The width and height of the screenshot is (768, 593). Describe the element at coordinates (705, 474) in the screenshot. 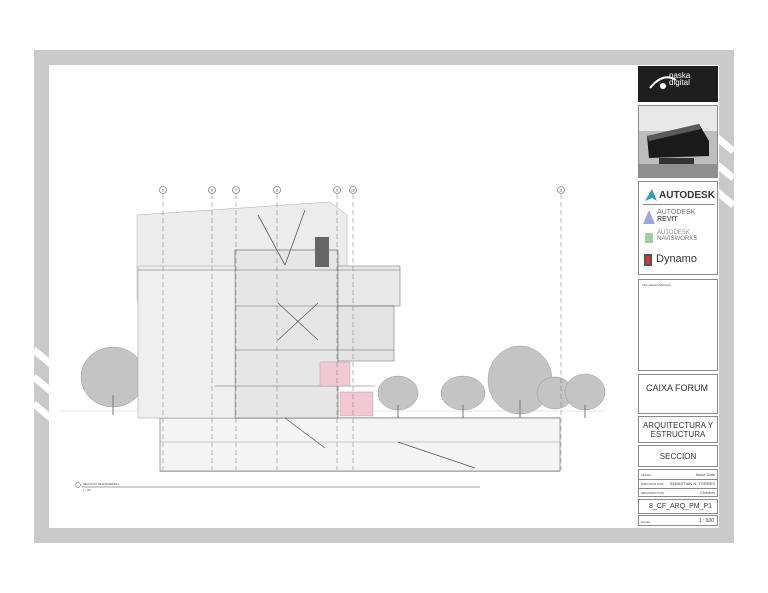

I see `date-value: Issue Date` at that location.